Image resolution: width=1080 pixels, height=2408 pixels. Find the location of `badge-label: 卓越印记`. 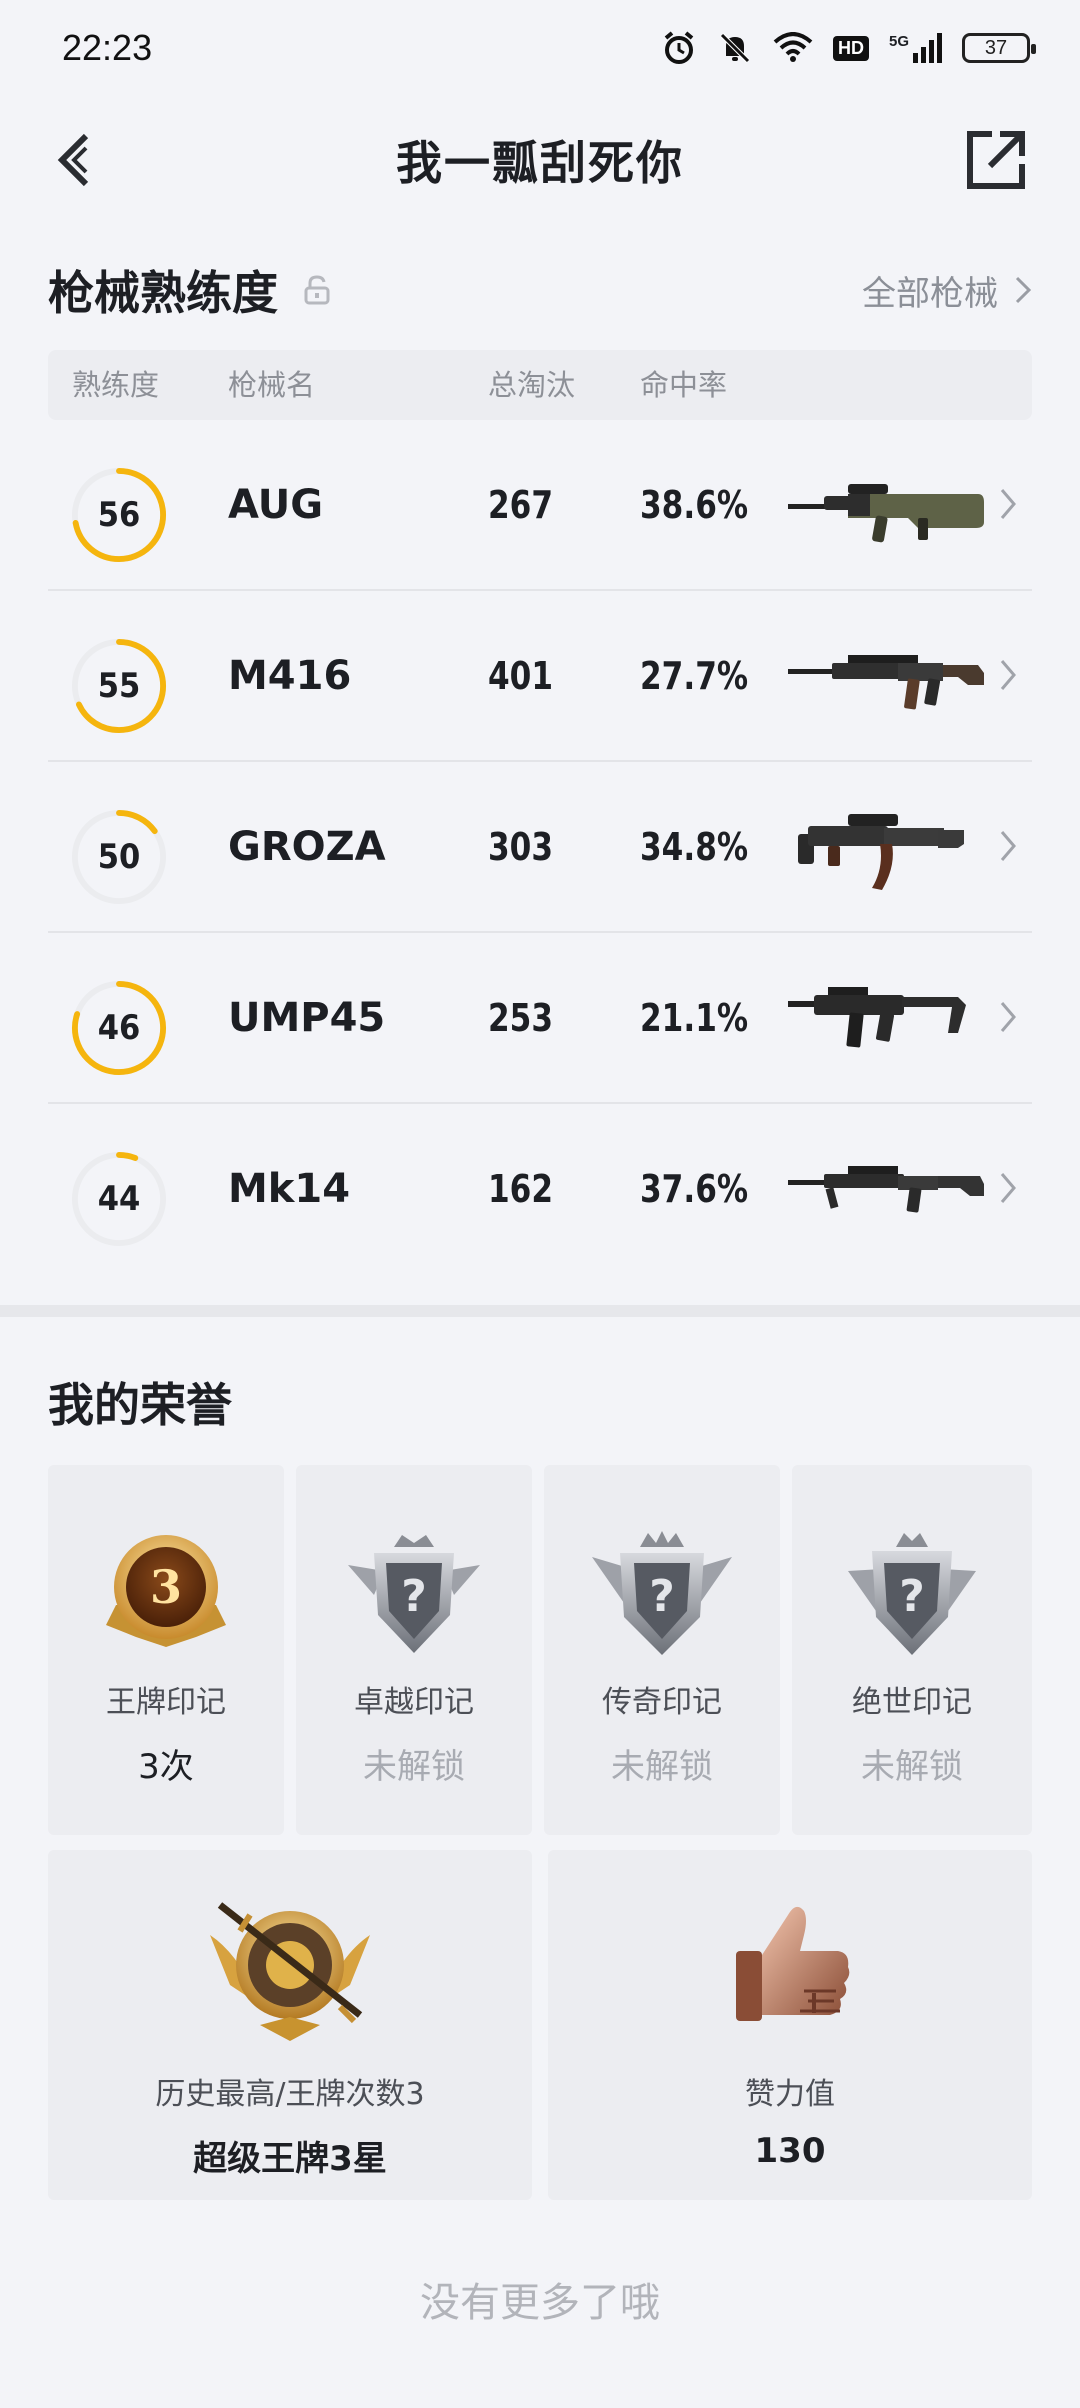

badge-label: 卓越印记 is located at coordinates (414, 1702).